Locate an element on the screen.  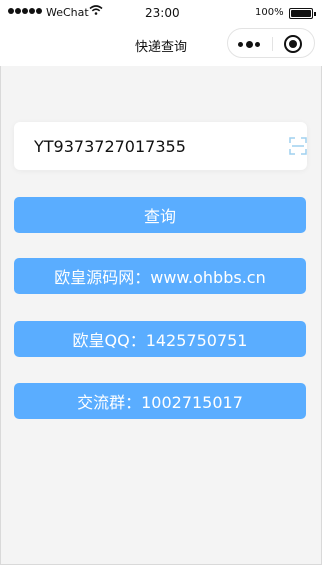
battery-percent: 100% is located at coordinates (269, 12).